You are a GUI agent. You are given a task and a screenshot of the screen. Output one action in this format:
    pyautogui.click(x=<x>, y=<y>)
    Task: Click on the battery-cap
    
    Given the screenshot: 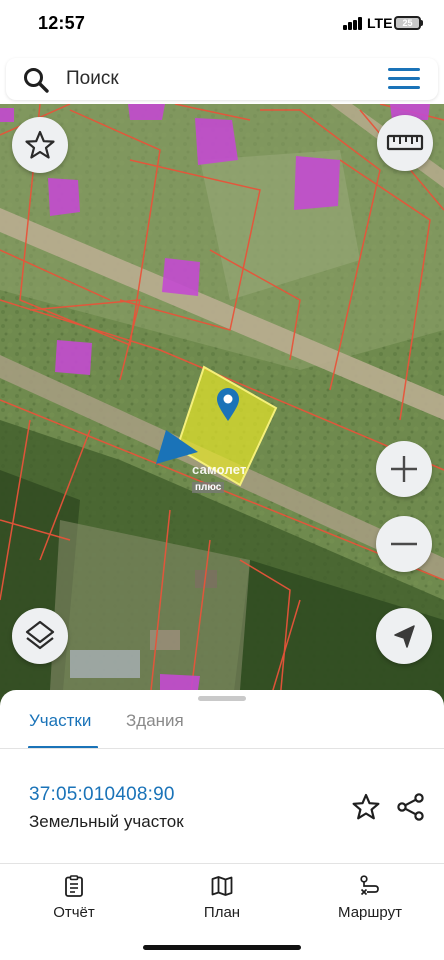 What is the action you would take?
    pyautogui.click(x=422, y=23)
    